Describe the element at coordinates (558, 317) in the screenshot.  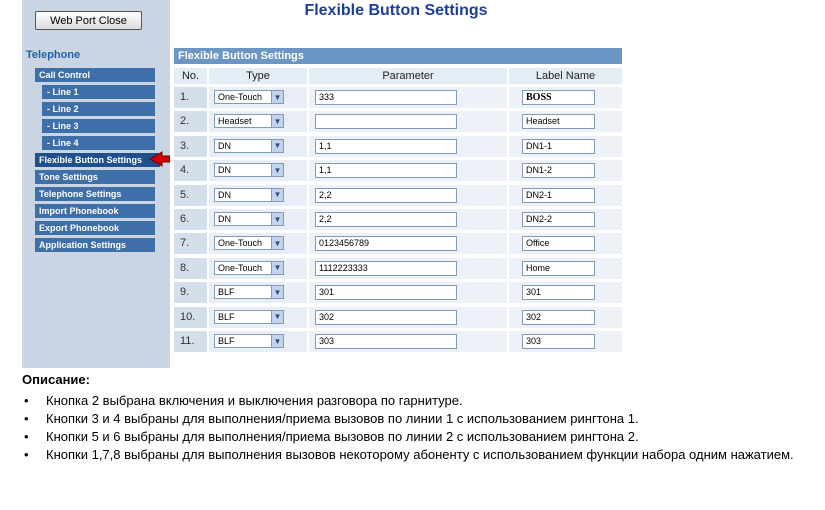
I see `label-name-input: 302` at that location.